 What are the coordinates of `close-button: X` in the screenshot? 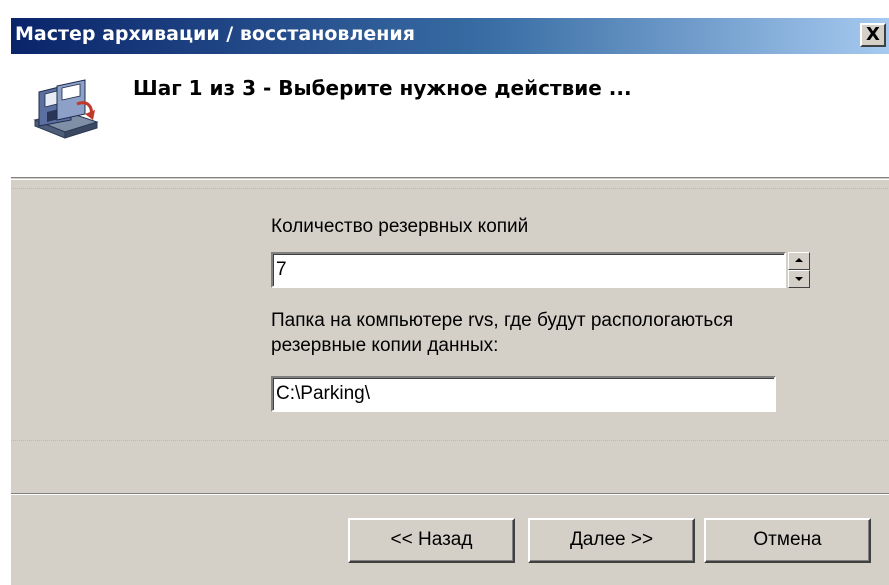 It's located at (873, 35).